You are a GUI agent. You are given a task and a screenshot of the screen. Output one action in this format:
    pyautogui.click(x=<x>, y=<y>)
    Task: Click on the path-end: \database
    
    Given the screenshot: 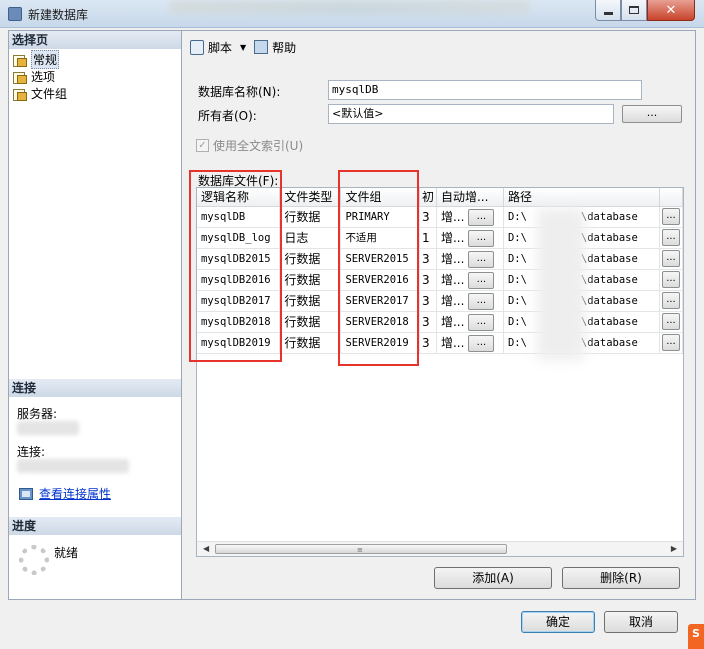 What is the action you would take?
    pyautogui.click(x=609, y=300)
    